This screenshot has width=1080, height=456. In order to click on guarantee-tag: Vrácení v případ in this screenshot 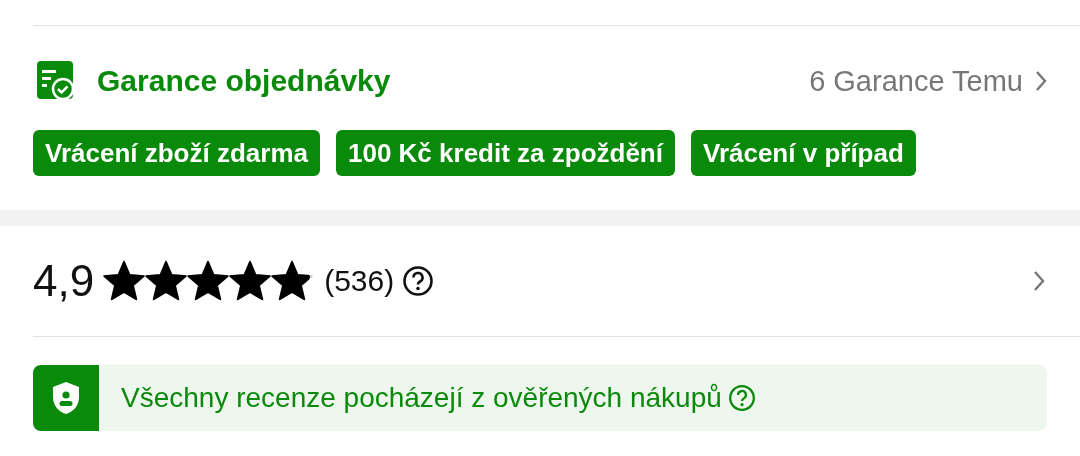, I will do `click(803, 153)`.